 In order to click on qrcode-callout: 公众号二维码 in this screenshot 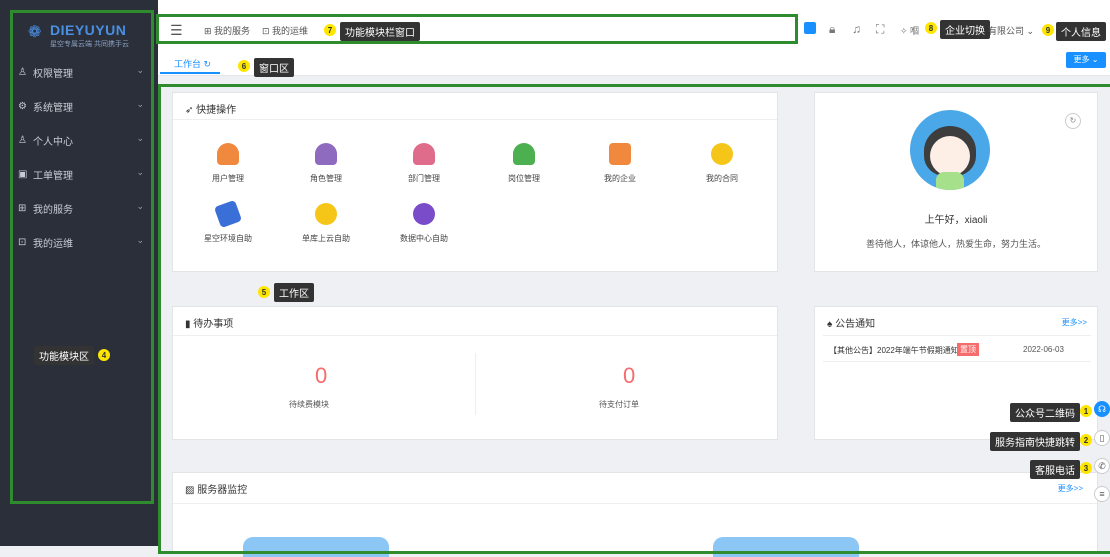, I will do `click(1045, 412)`.